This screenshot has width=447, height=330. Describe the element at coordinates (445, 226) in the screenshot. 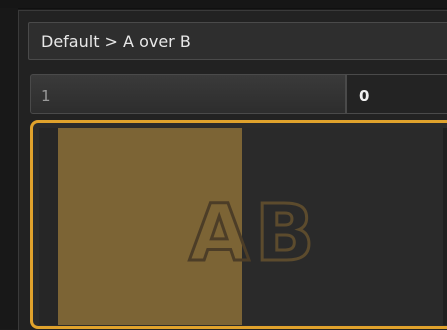

I see `preview-edge` at that location.